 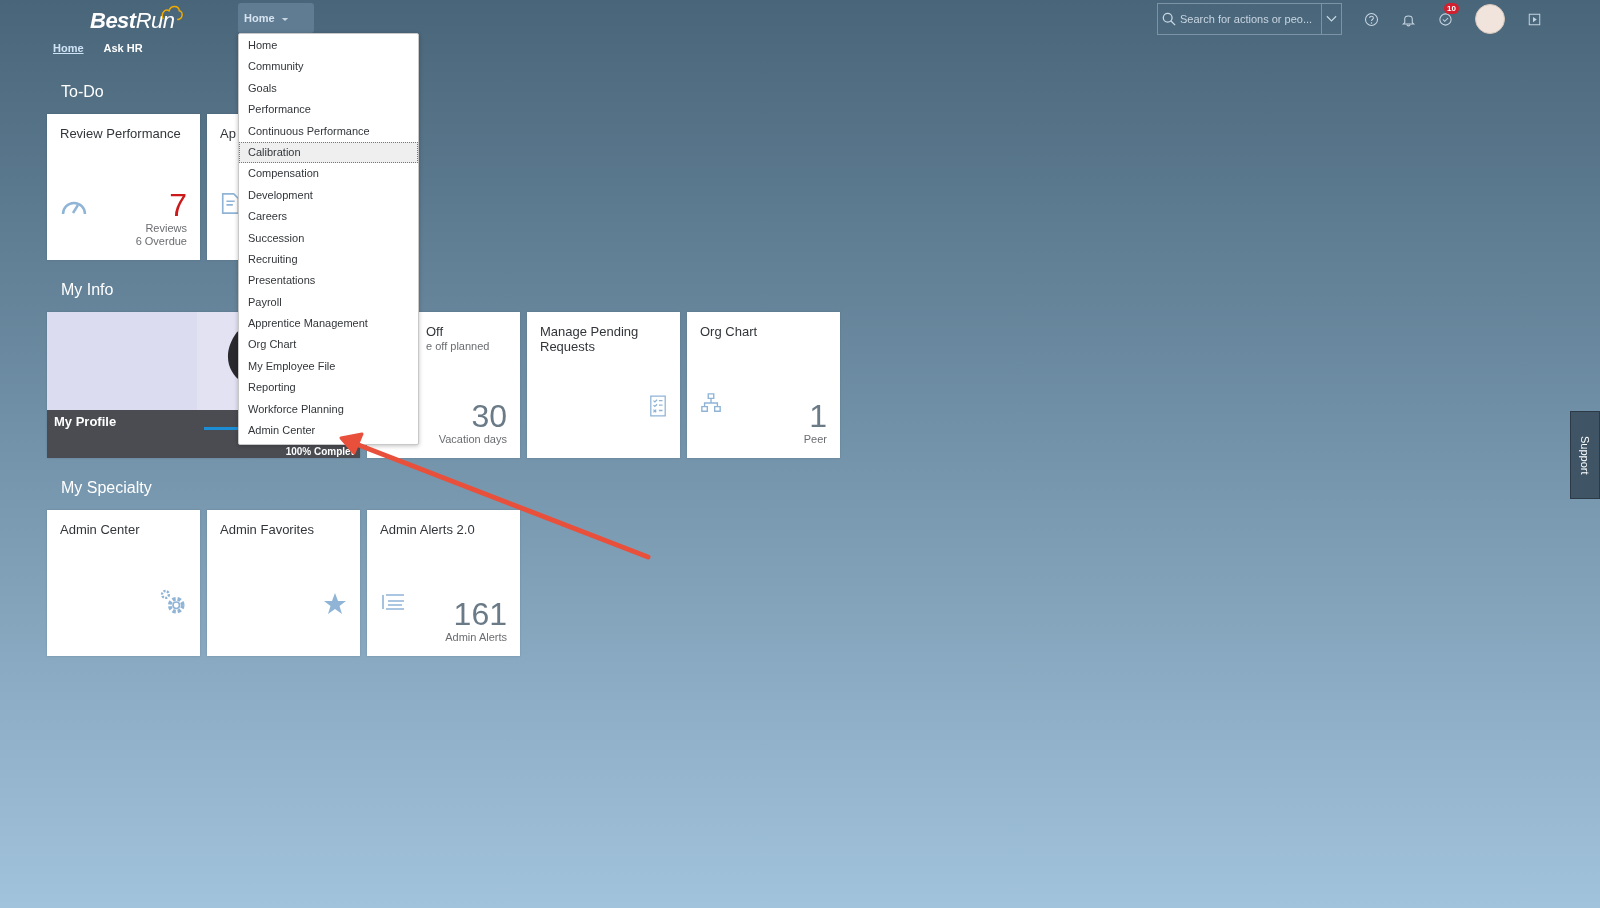 I want to click on tile: Org Chart 1 Peer, so click(x=763, y=385).